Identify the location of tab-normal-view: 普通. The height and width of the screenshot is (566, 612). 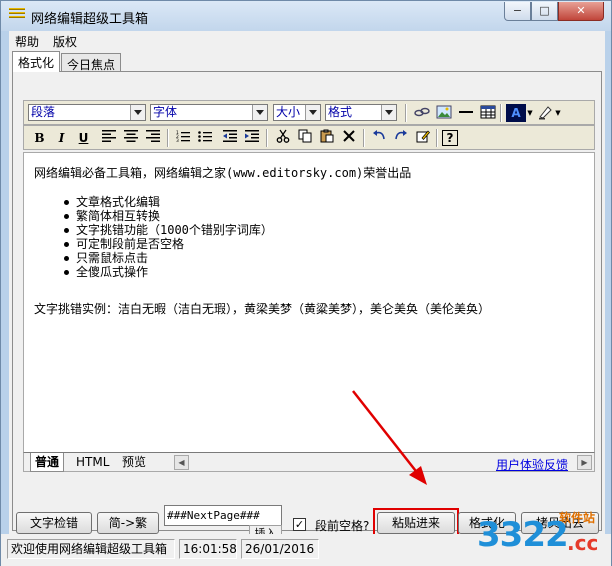
(47, 462).